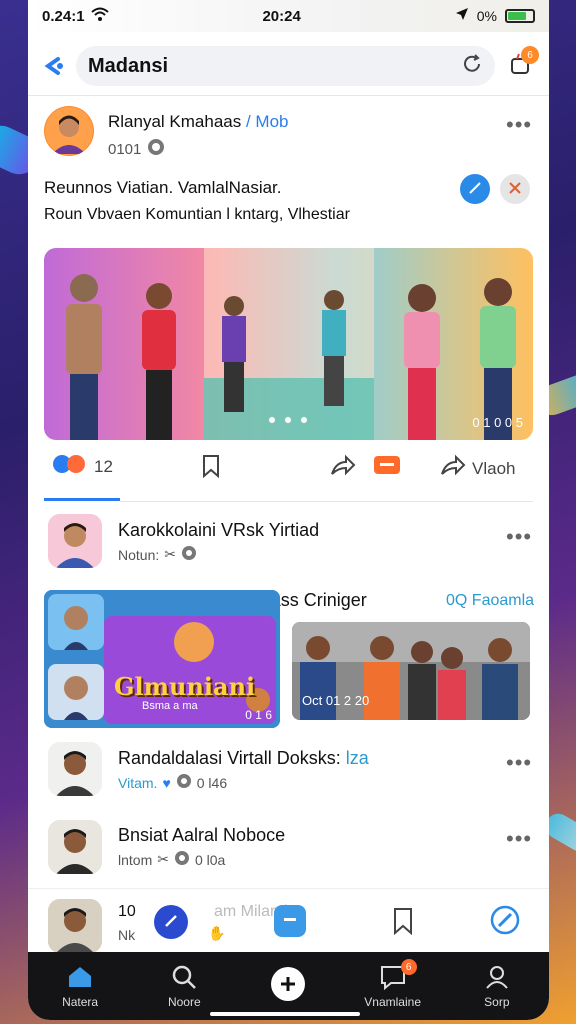  What do you see at coordinates (53, 66) in the screenshot?
I see `app-logo-icon` at bounding box center [53, 66].